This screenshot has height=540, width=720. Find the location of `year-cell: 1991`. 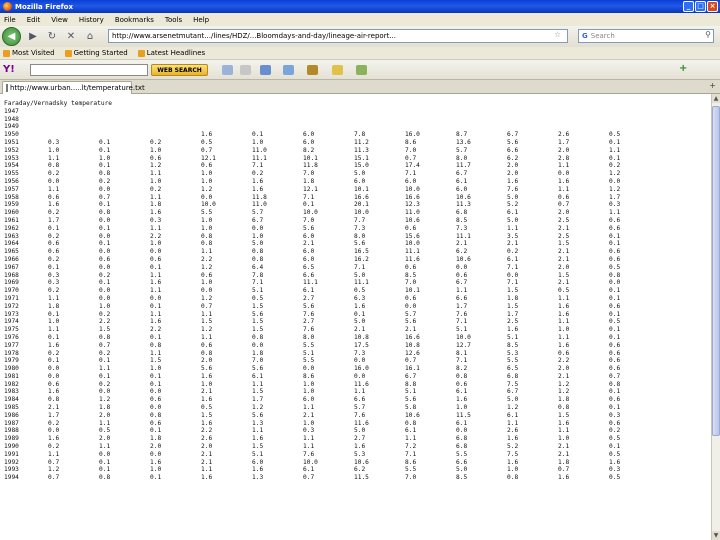

year-cell: 1991 is located at coordinates (11, 454).